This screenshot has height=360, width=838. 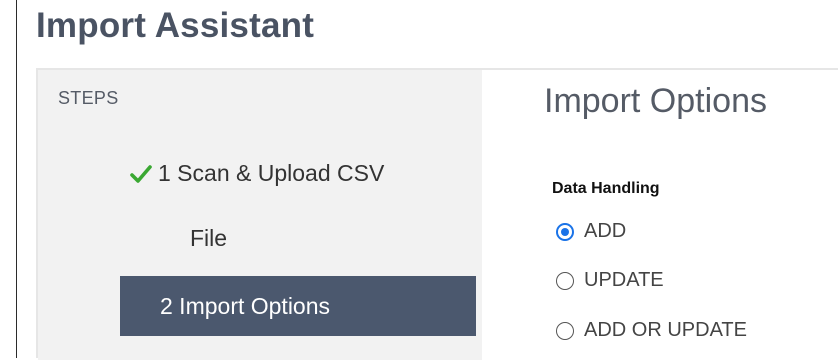 I want to click on radio-add-or-update-label: ADD OR UPDATE, so click(x=665, y=330).